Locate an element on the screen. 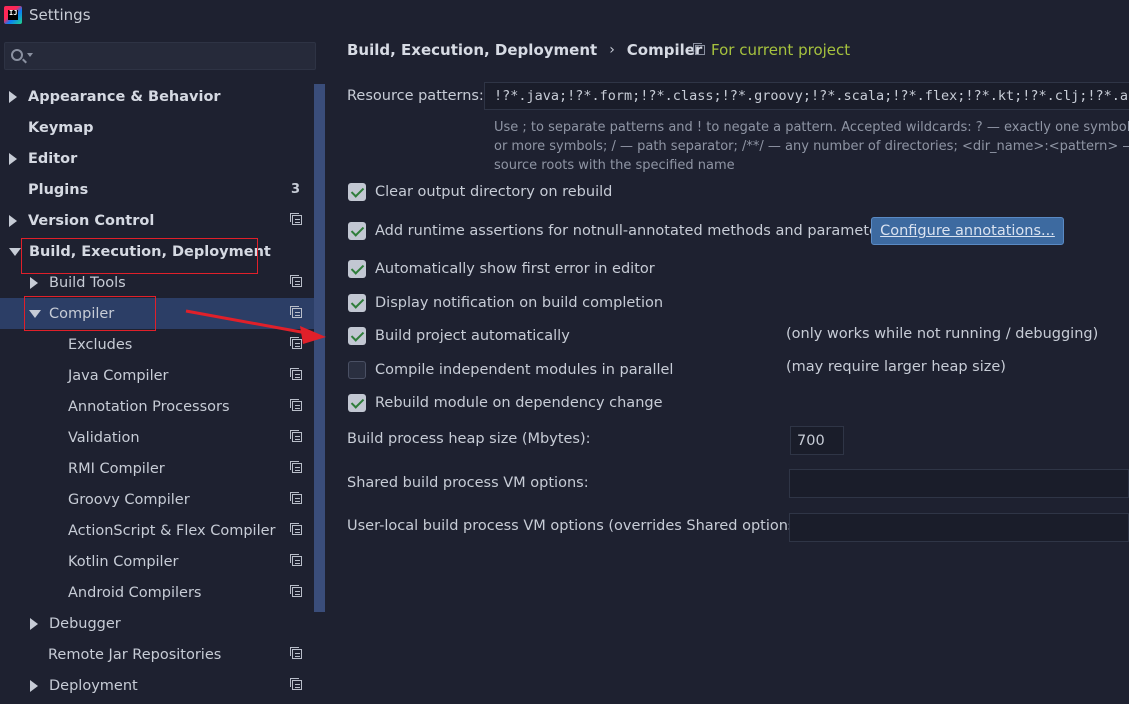 The width and height of the screenshot is (1129, 704). show-first-error-checkbox-row: Automatically show first error in editor is located at coordinates (501, 269).